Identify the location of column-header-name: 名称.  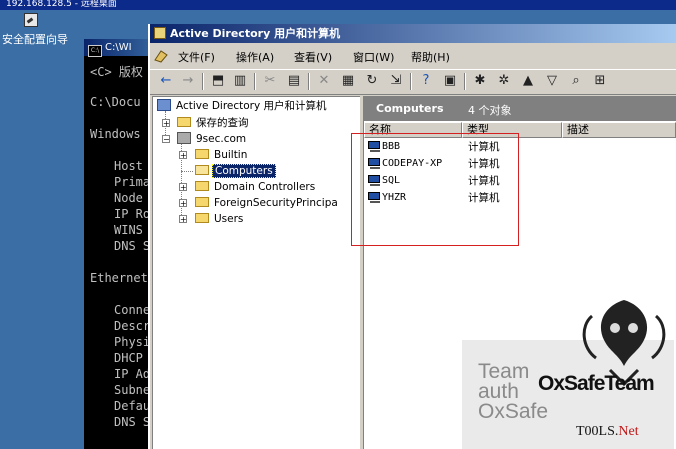
(413, 130).